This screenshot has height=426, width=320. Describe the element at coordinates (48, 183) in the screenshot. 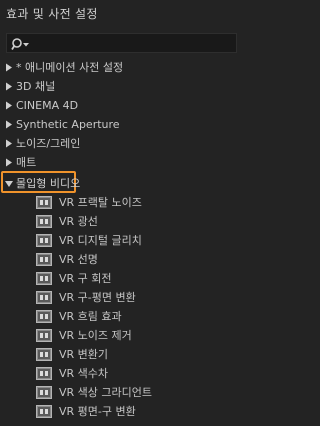

I see `folder-label: 몰입형 비디오` at that location.